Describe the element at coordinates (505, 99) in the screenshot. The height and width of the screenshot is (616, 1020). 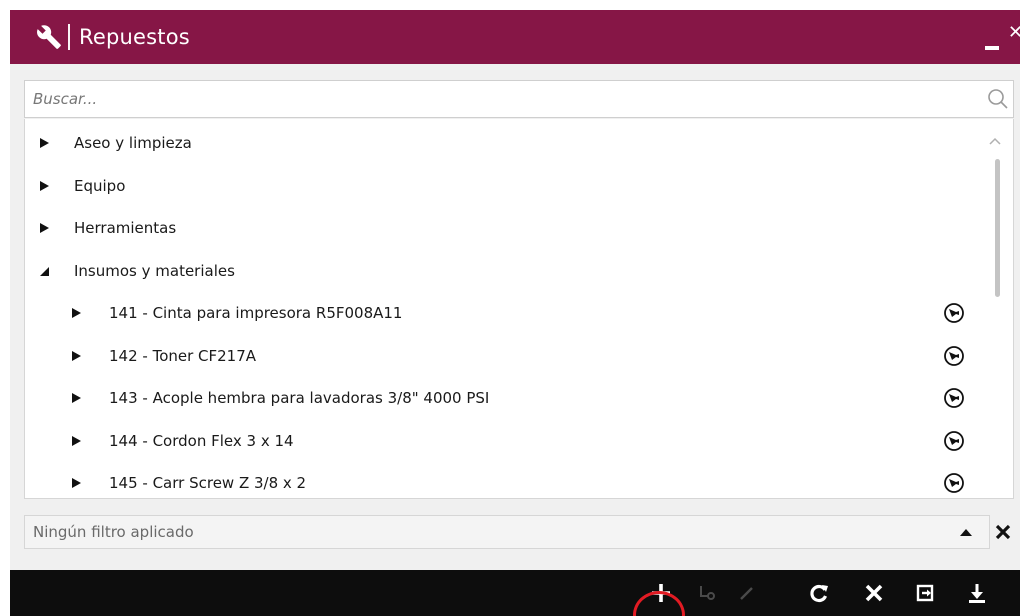
I see `search-input` at that location.